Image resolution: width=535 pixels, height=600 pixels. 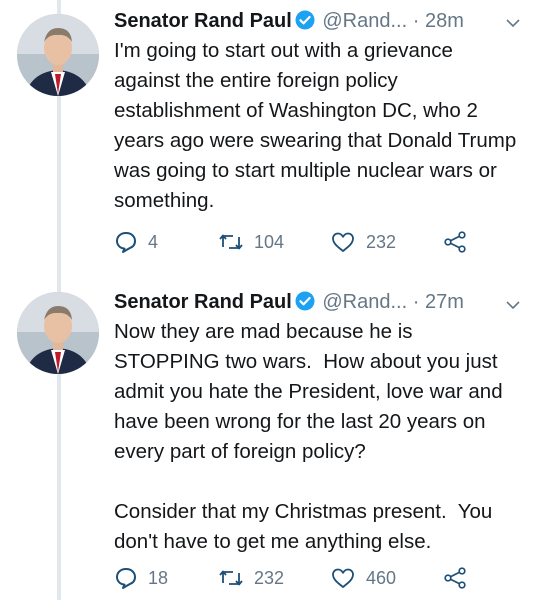 I want to click on tweet-actions: 18 232 460, so click(x=314, y=578).